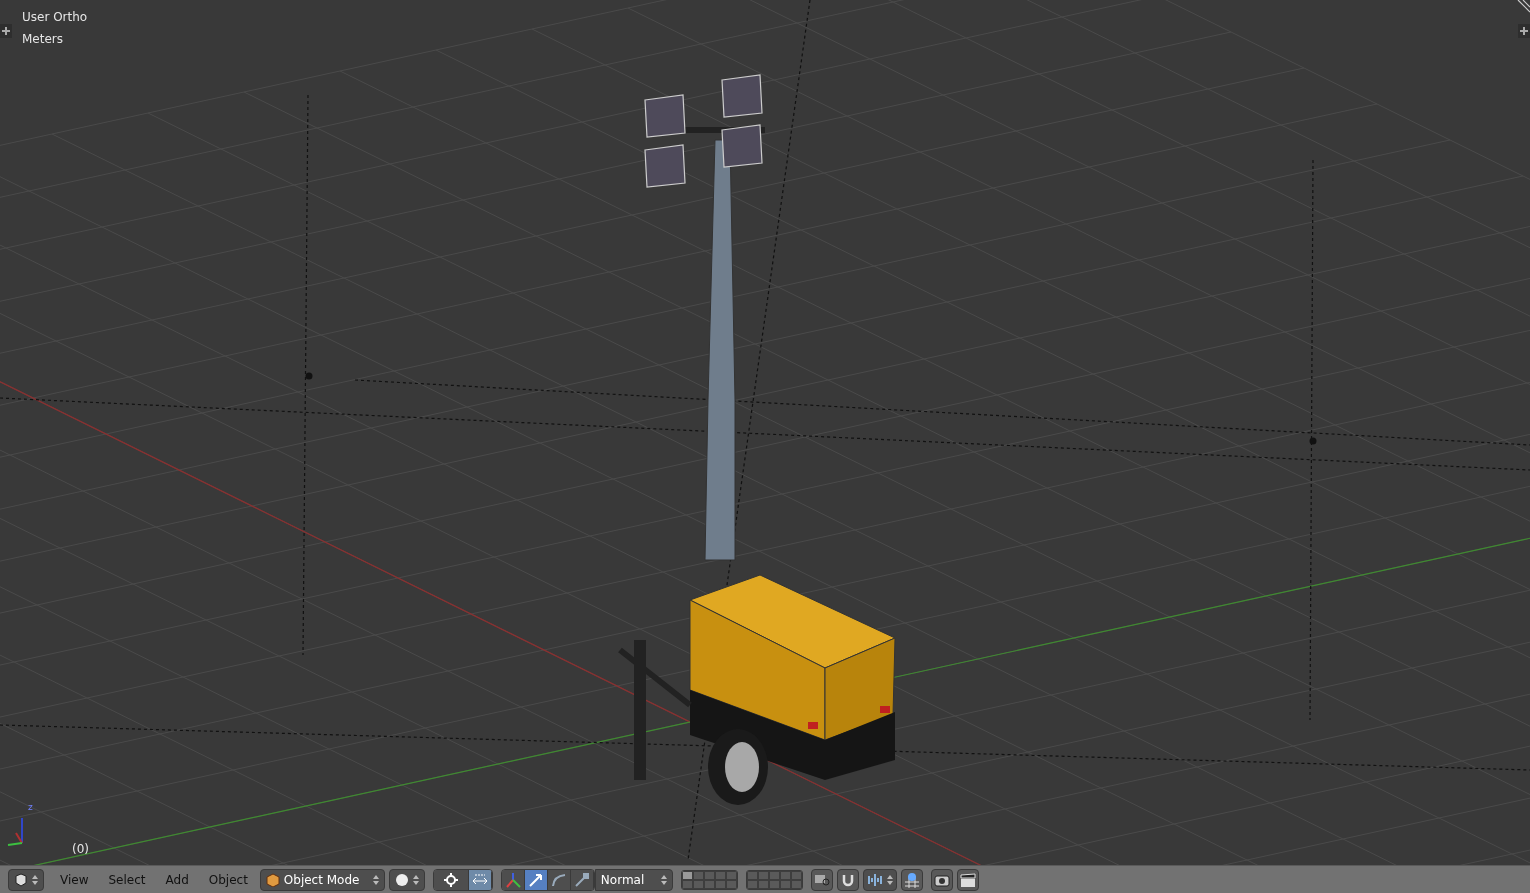 The width and height of the screenshot is (1530, 893). I want to click on mode-dropdown: Object Mode, so click(322, 879).